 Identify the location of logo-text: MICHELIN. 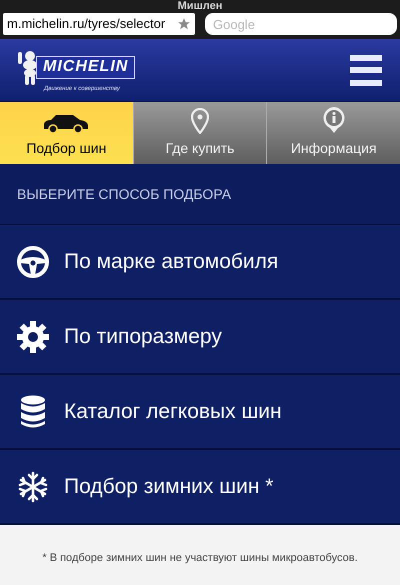
(85, 67).